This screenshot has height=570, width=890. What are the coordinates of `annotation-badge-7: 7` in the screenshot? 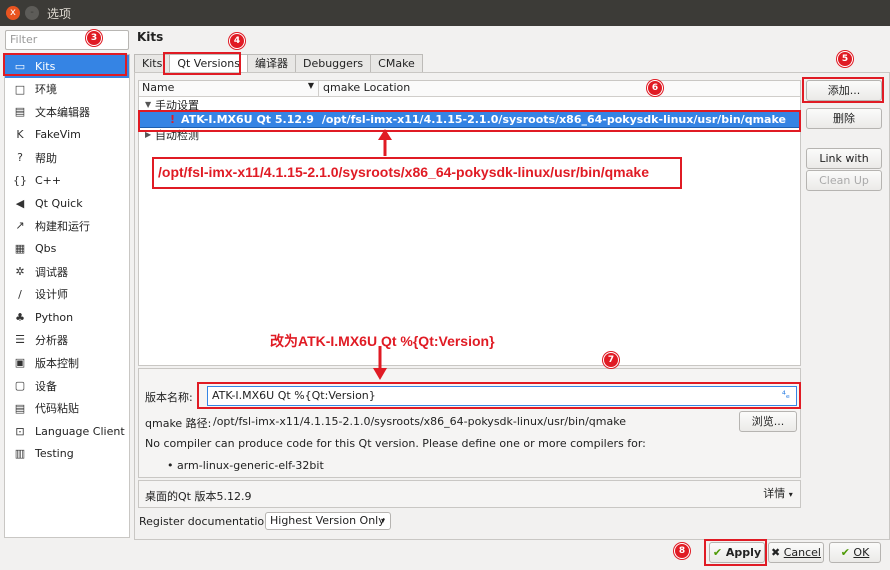 It's located at (611, 360).